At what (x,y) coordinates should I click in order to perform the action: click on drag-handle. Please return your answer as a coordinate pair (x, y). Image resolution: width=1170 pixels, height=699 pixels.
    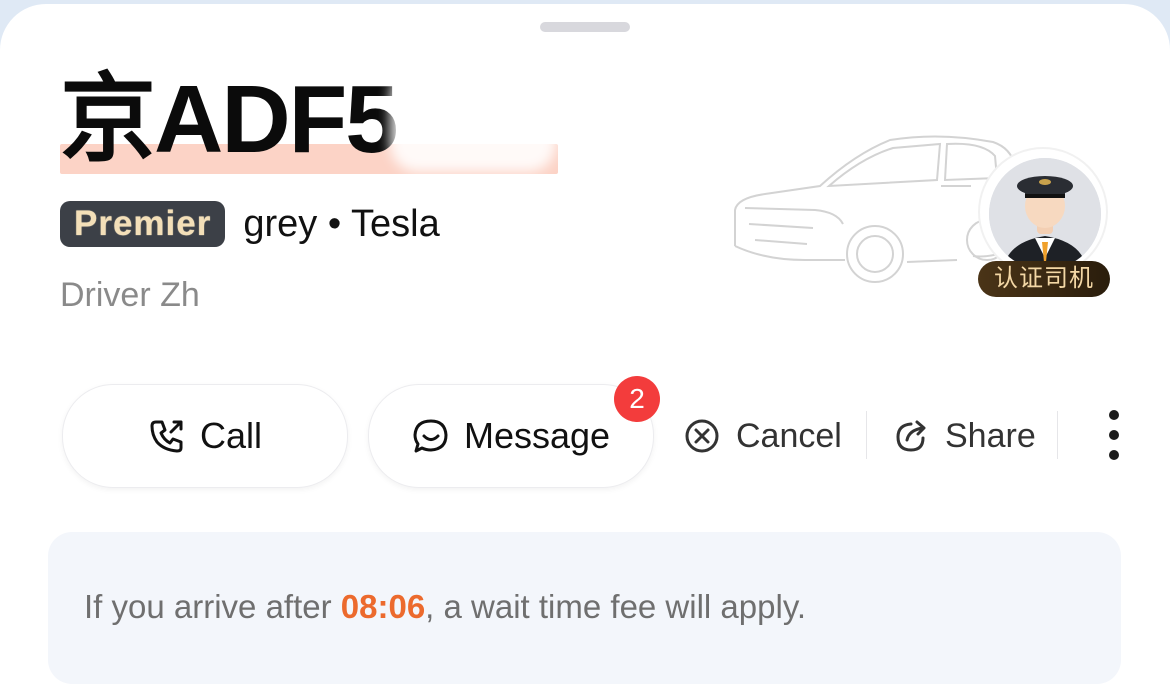
    Looking at the image, I should click on (585, 27).